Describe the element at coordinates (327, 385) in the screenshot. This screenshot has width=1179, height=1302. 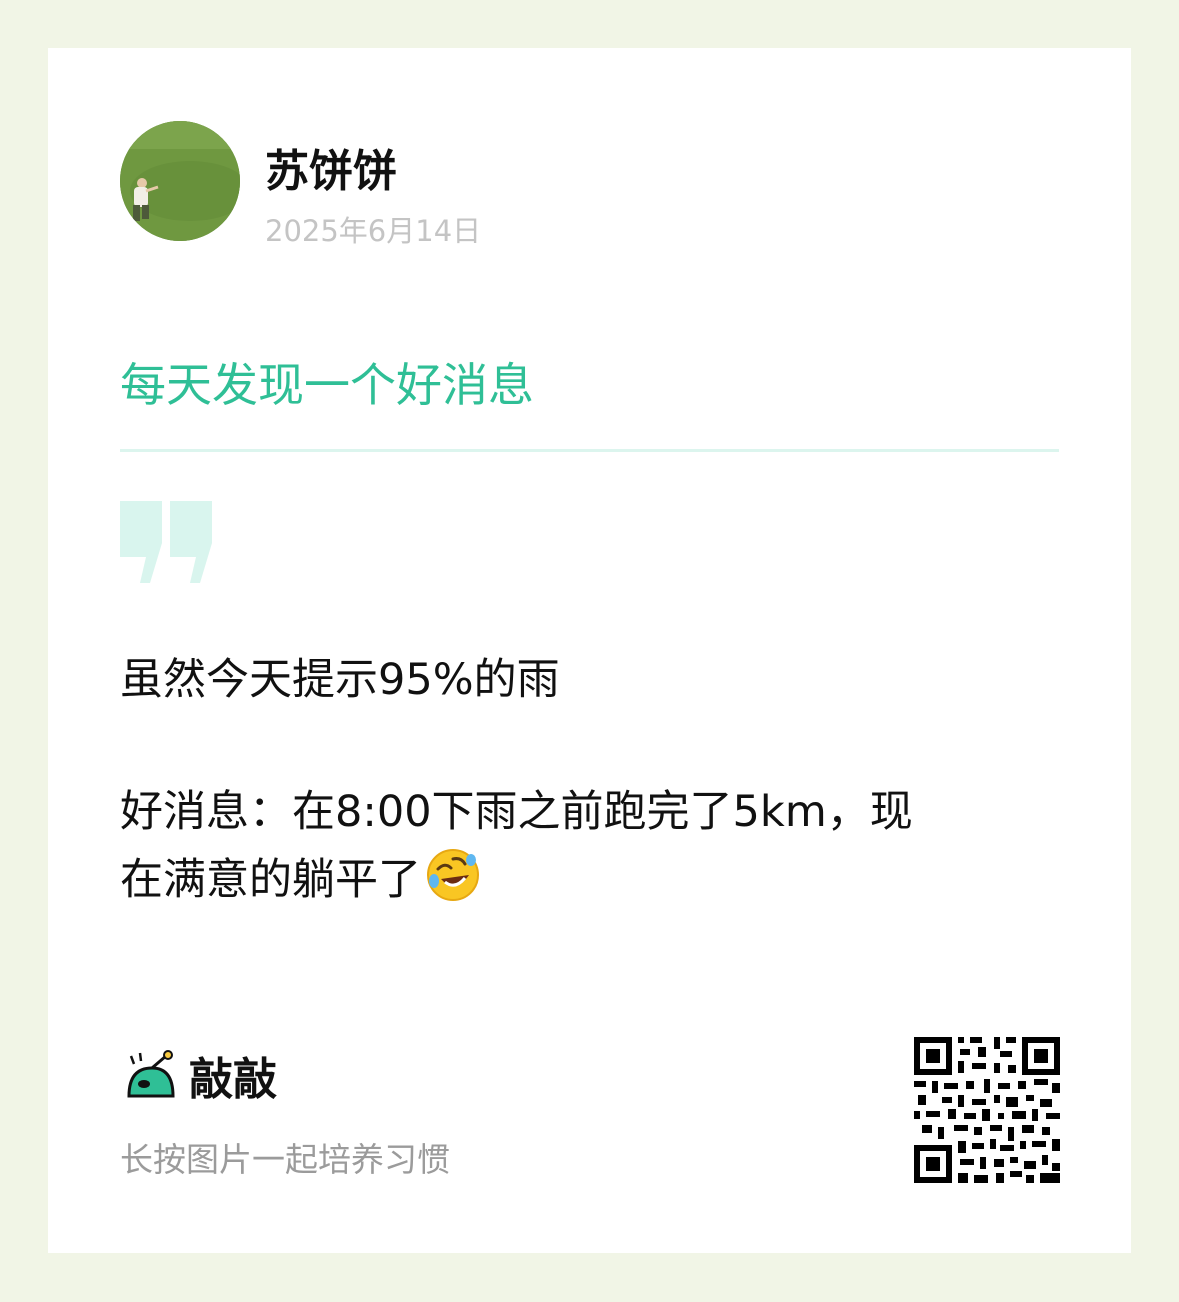
I see `section-title: 每天发现一个好消息` at that location.